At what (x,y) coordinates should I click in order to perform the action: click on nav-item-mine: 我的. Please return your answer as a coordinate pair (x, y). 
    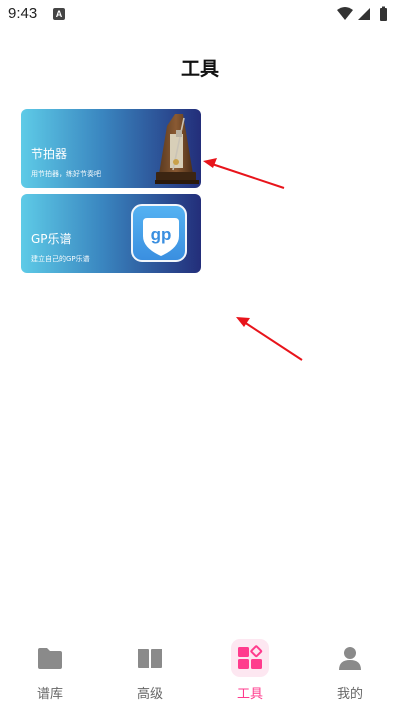
    Looking at the image, I should click on (350, 673).